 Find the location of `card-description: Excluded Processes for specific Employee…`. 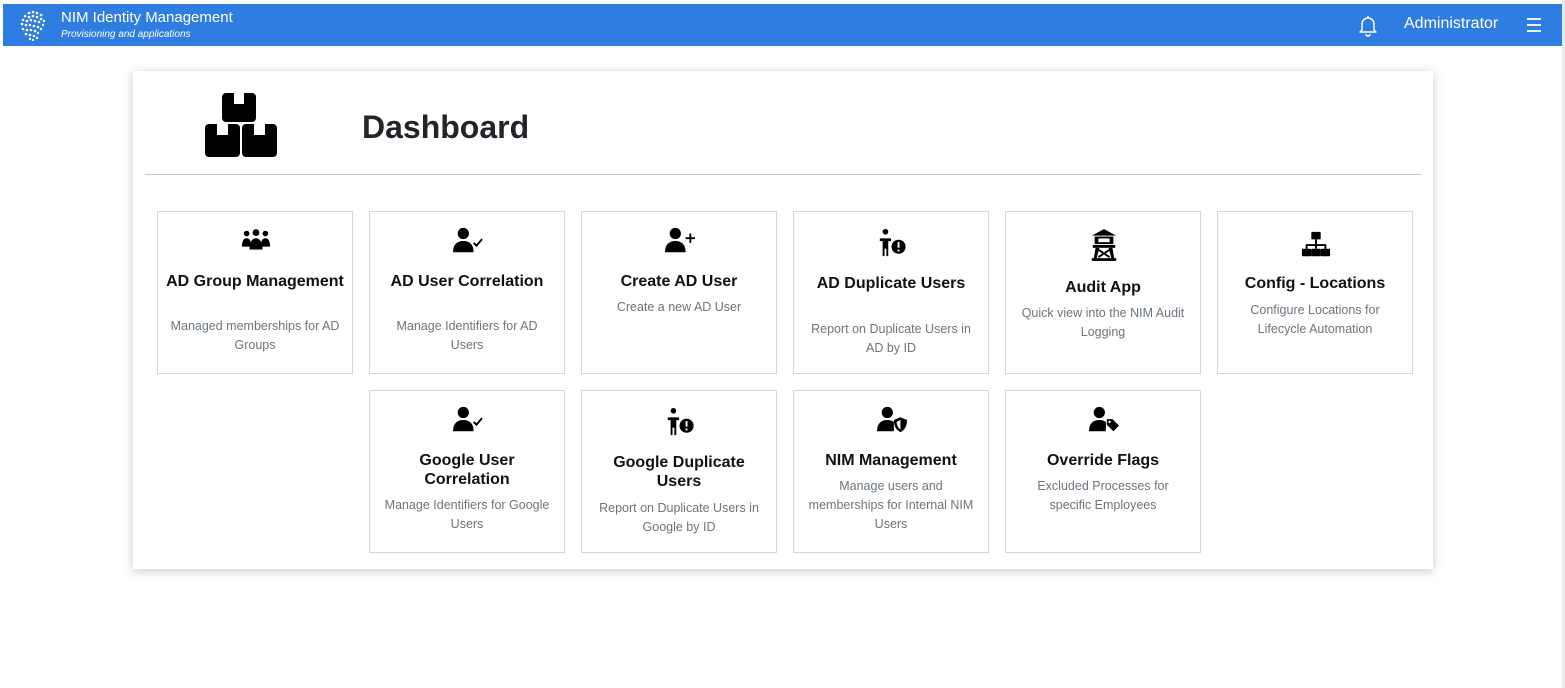

card-description: Excluded Processes for specific Employee… is located at coordinates (1103, 495).